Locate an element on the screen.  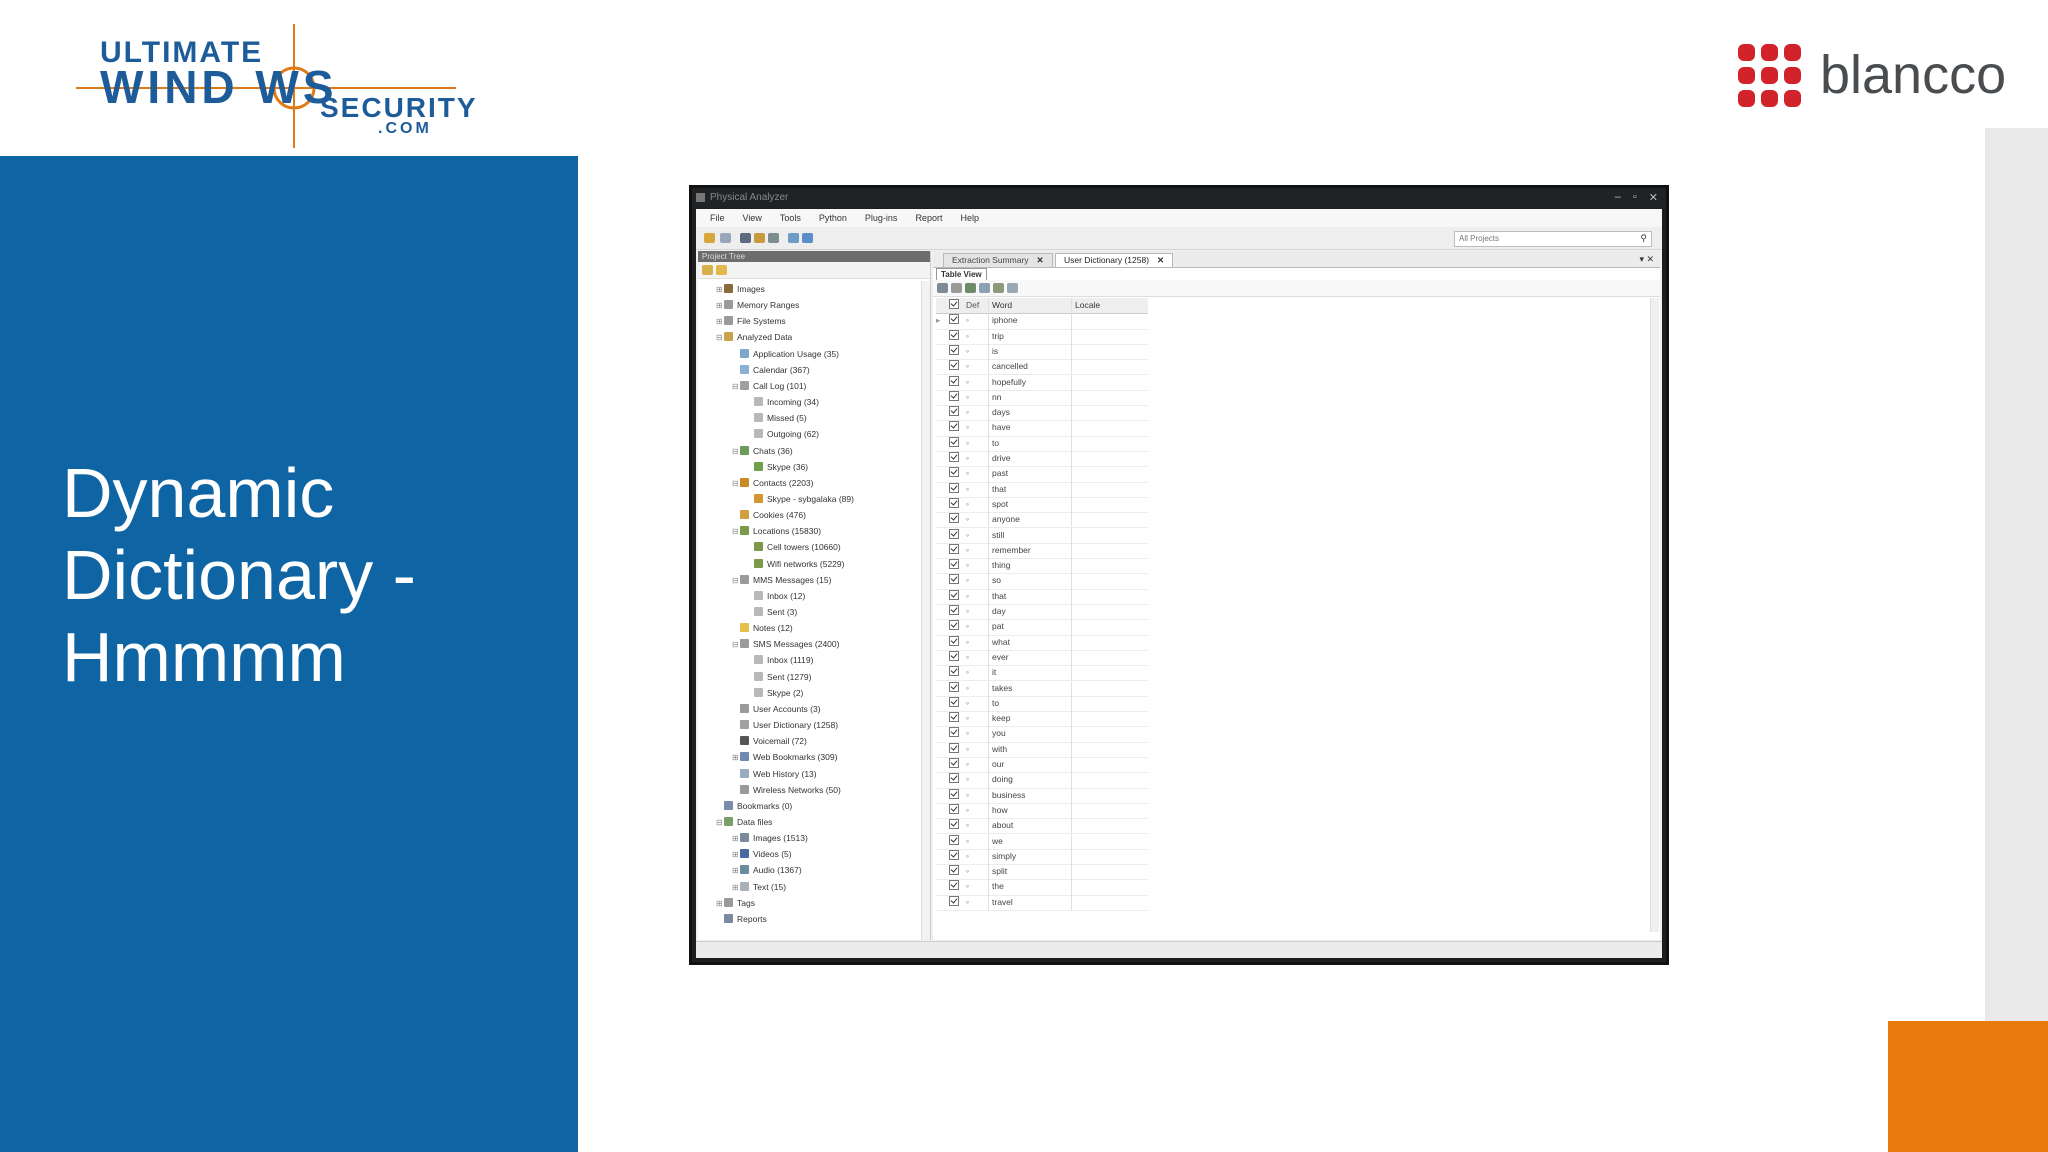
tree-item: User Dictionary (1258) is located at coordinates (785, 725).